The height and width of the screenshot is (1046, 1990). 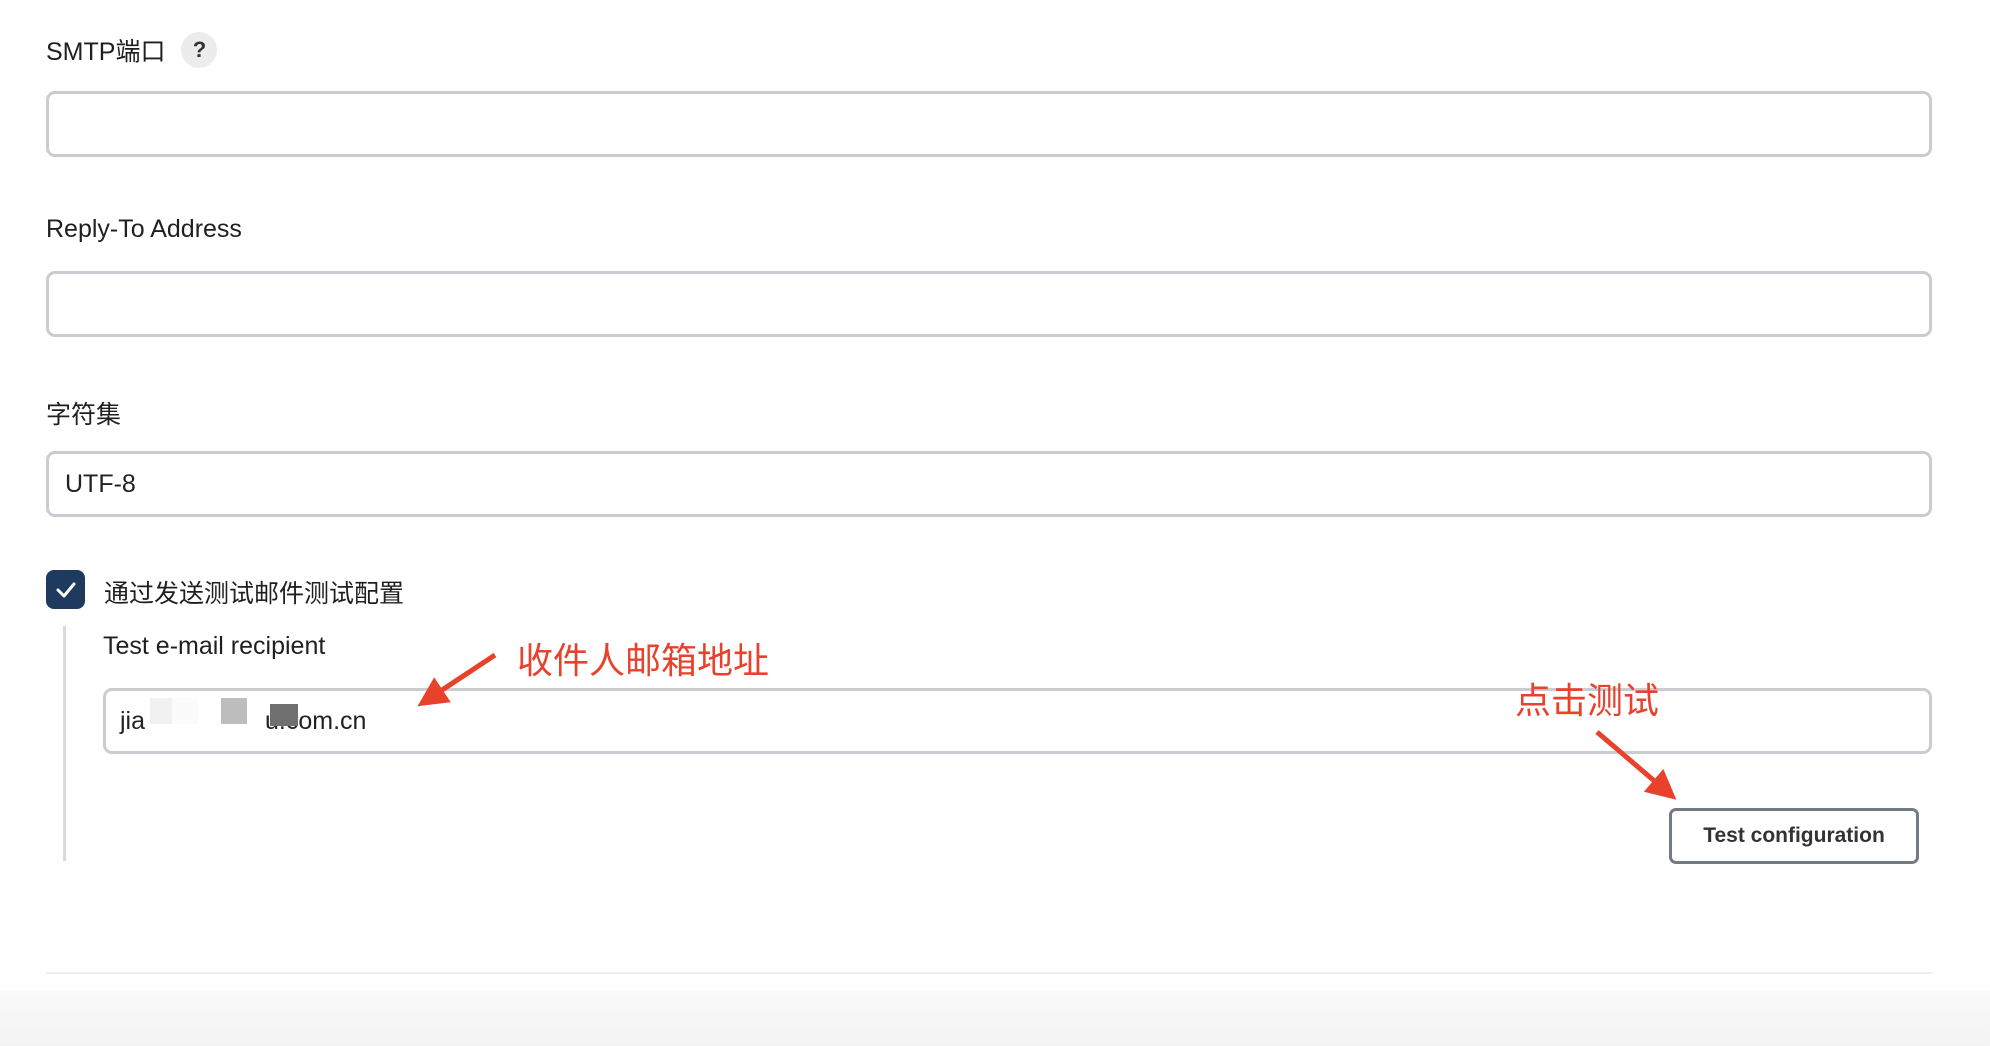 I want to click on test-mail-checkbox, so click(x=65, y=589).